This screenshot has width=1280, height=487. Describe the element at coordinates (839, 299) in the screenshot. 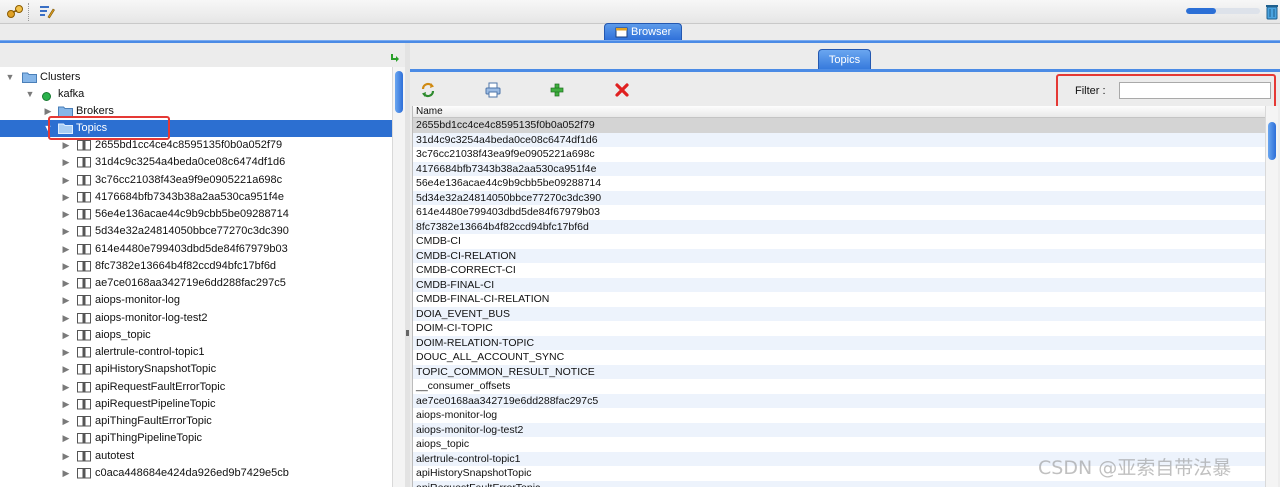

I see `table-row: CMDB-FINAL-CI-RELATION` at that location.